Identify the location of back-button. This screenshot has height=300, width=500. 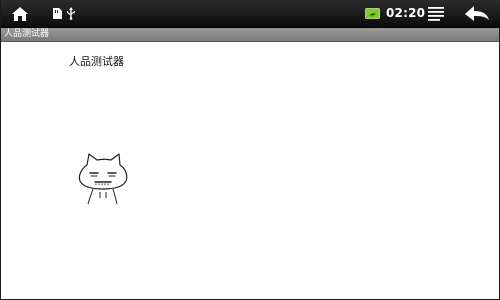
(477, 13).